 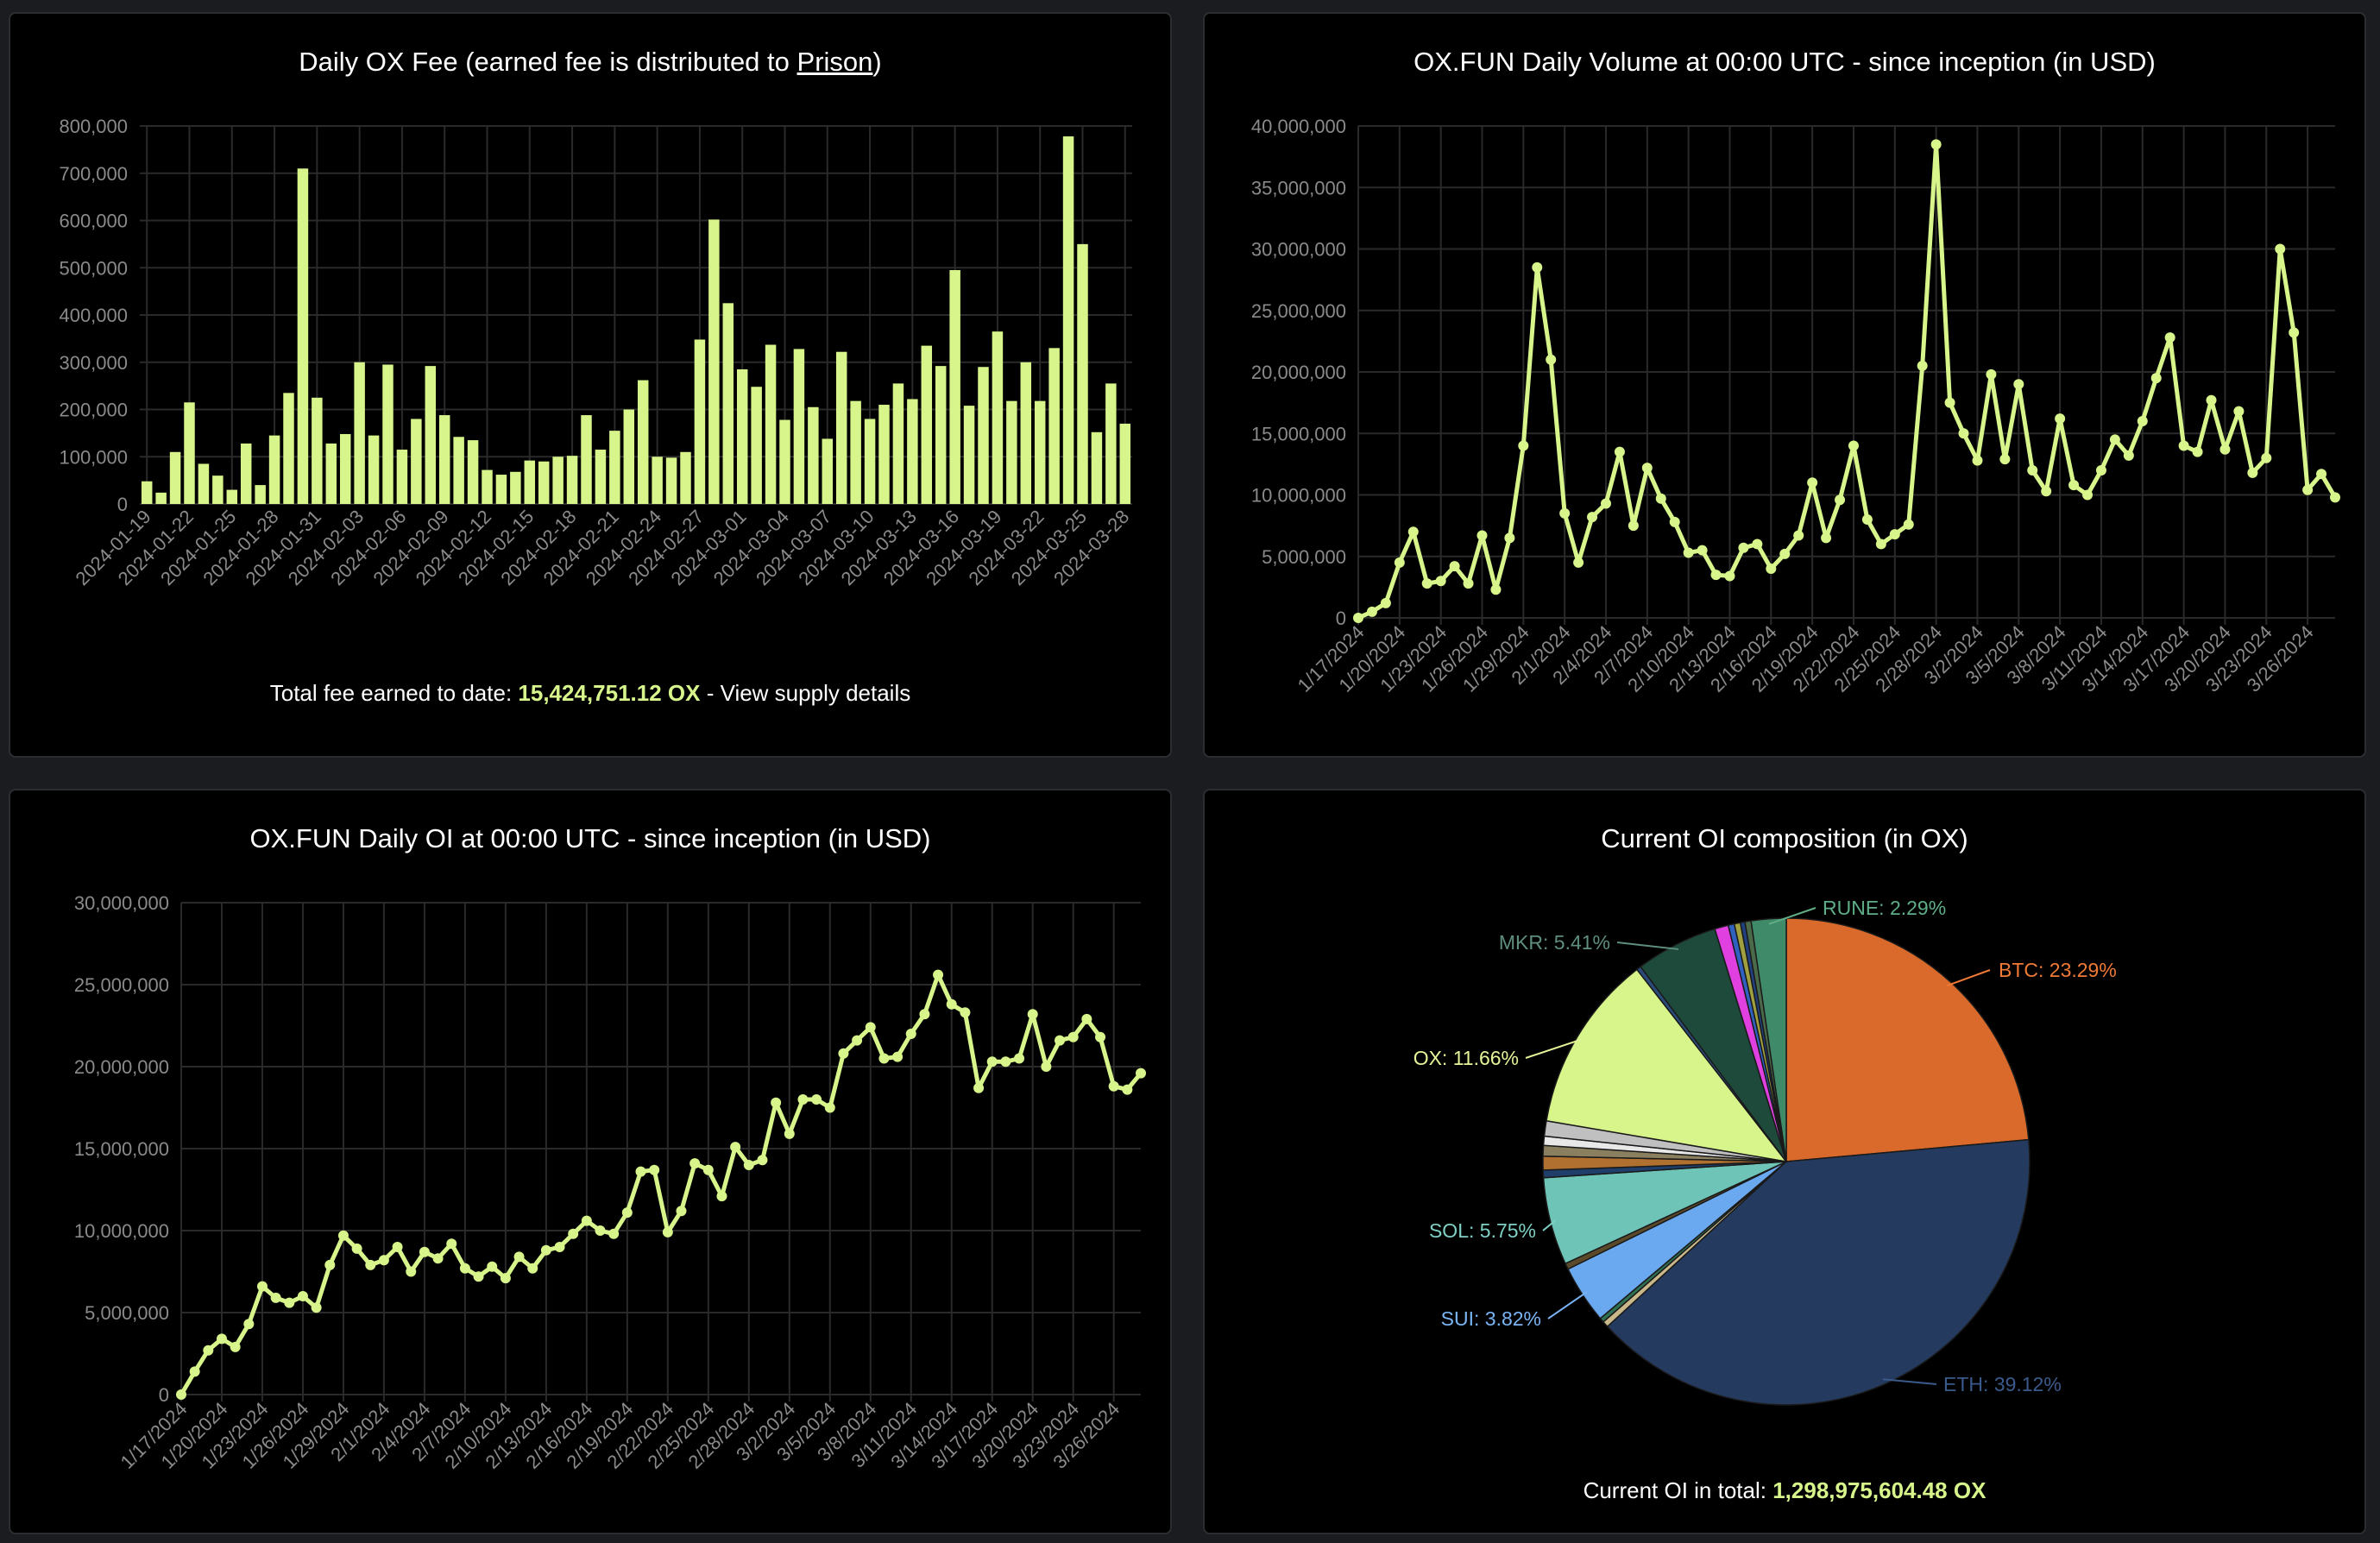 What do you see at coordinates (122, 1067) in the screenshot?
I see `y-tick-label: 20,000,000` at bounding box center [122, 1067].